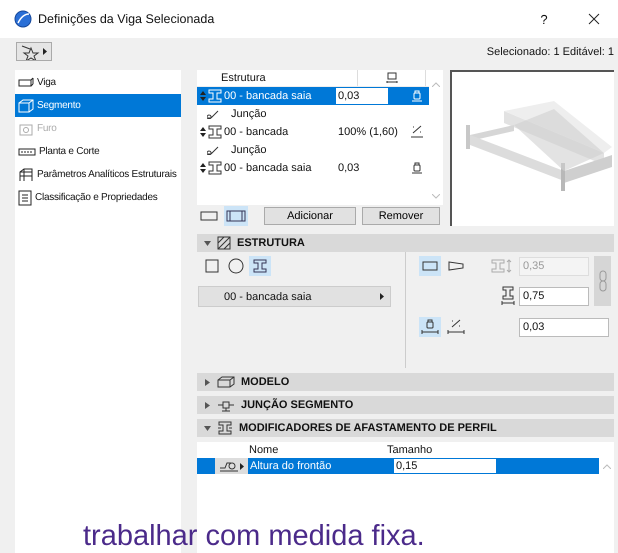 Image resolution: width=618 pixels, height=553 pixels. I want to click on close-icon, so click(594, 19).